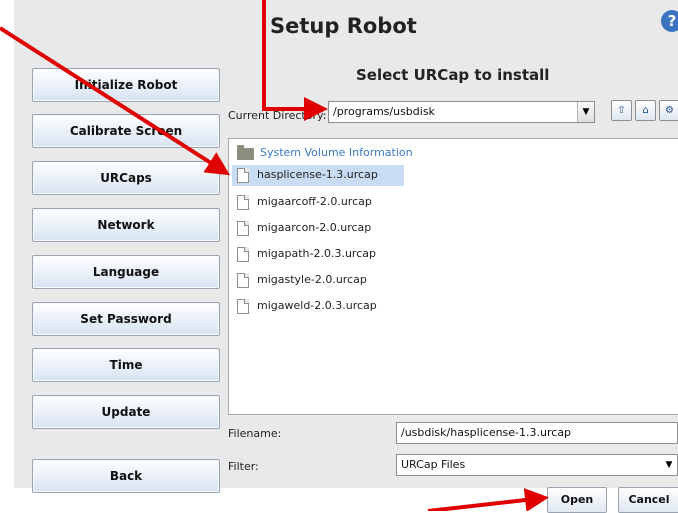 This screenshot has width=678, height=513. What do you see at coordinates (488, 499) in the screenshot?
I see `arrow-to-open-button` at bounding box center [488, 499].